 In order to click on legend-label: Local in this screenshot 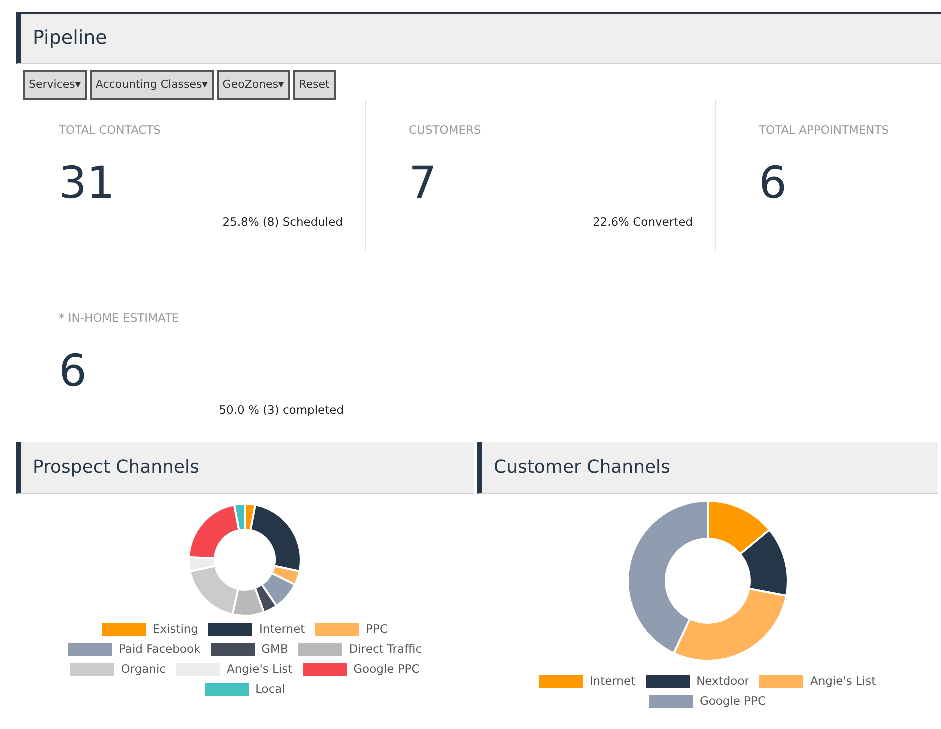, I will do `click(271, 689)`.